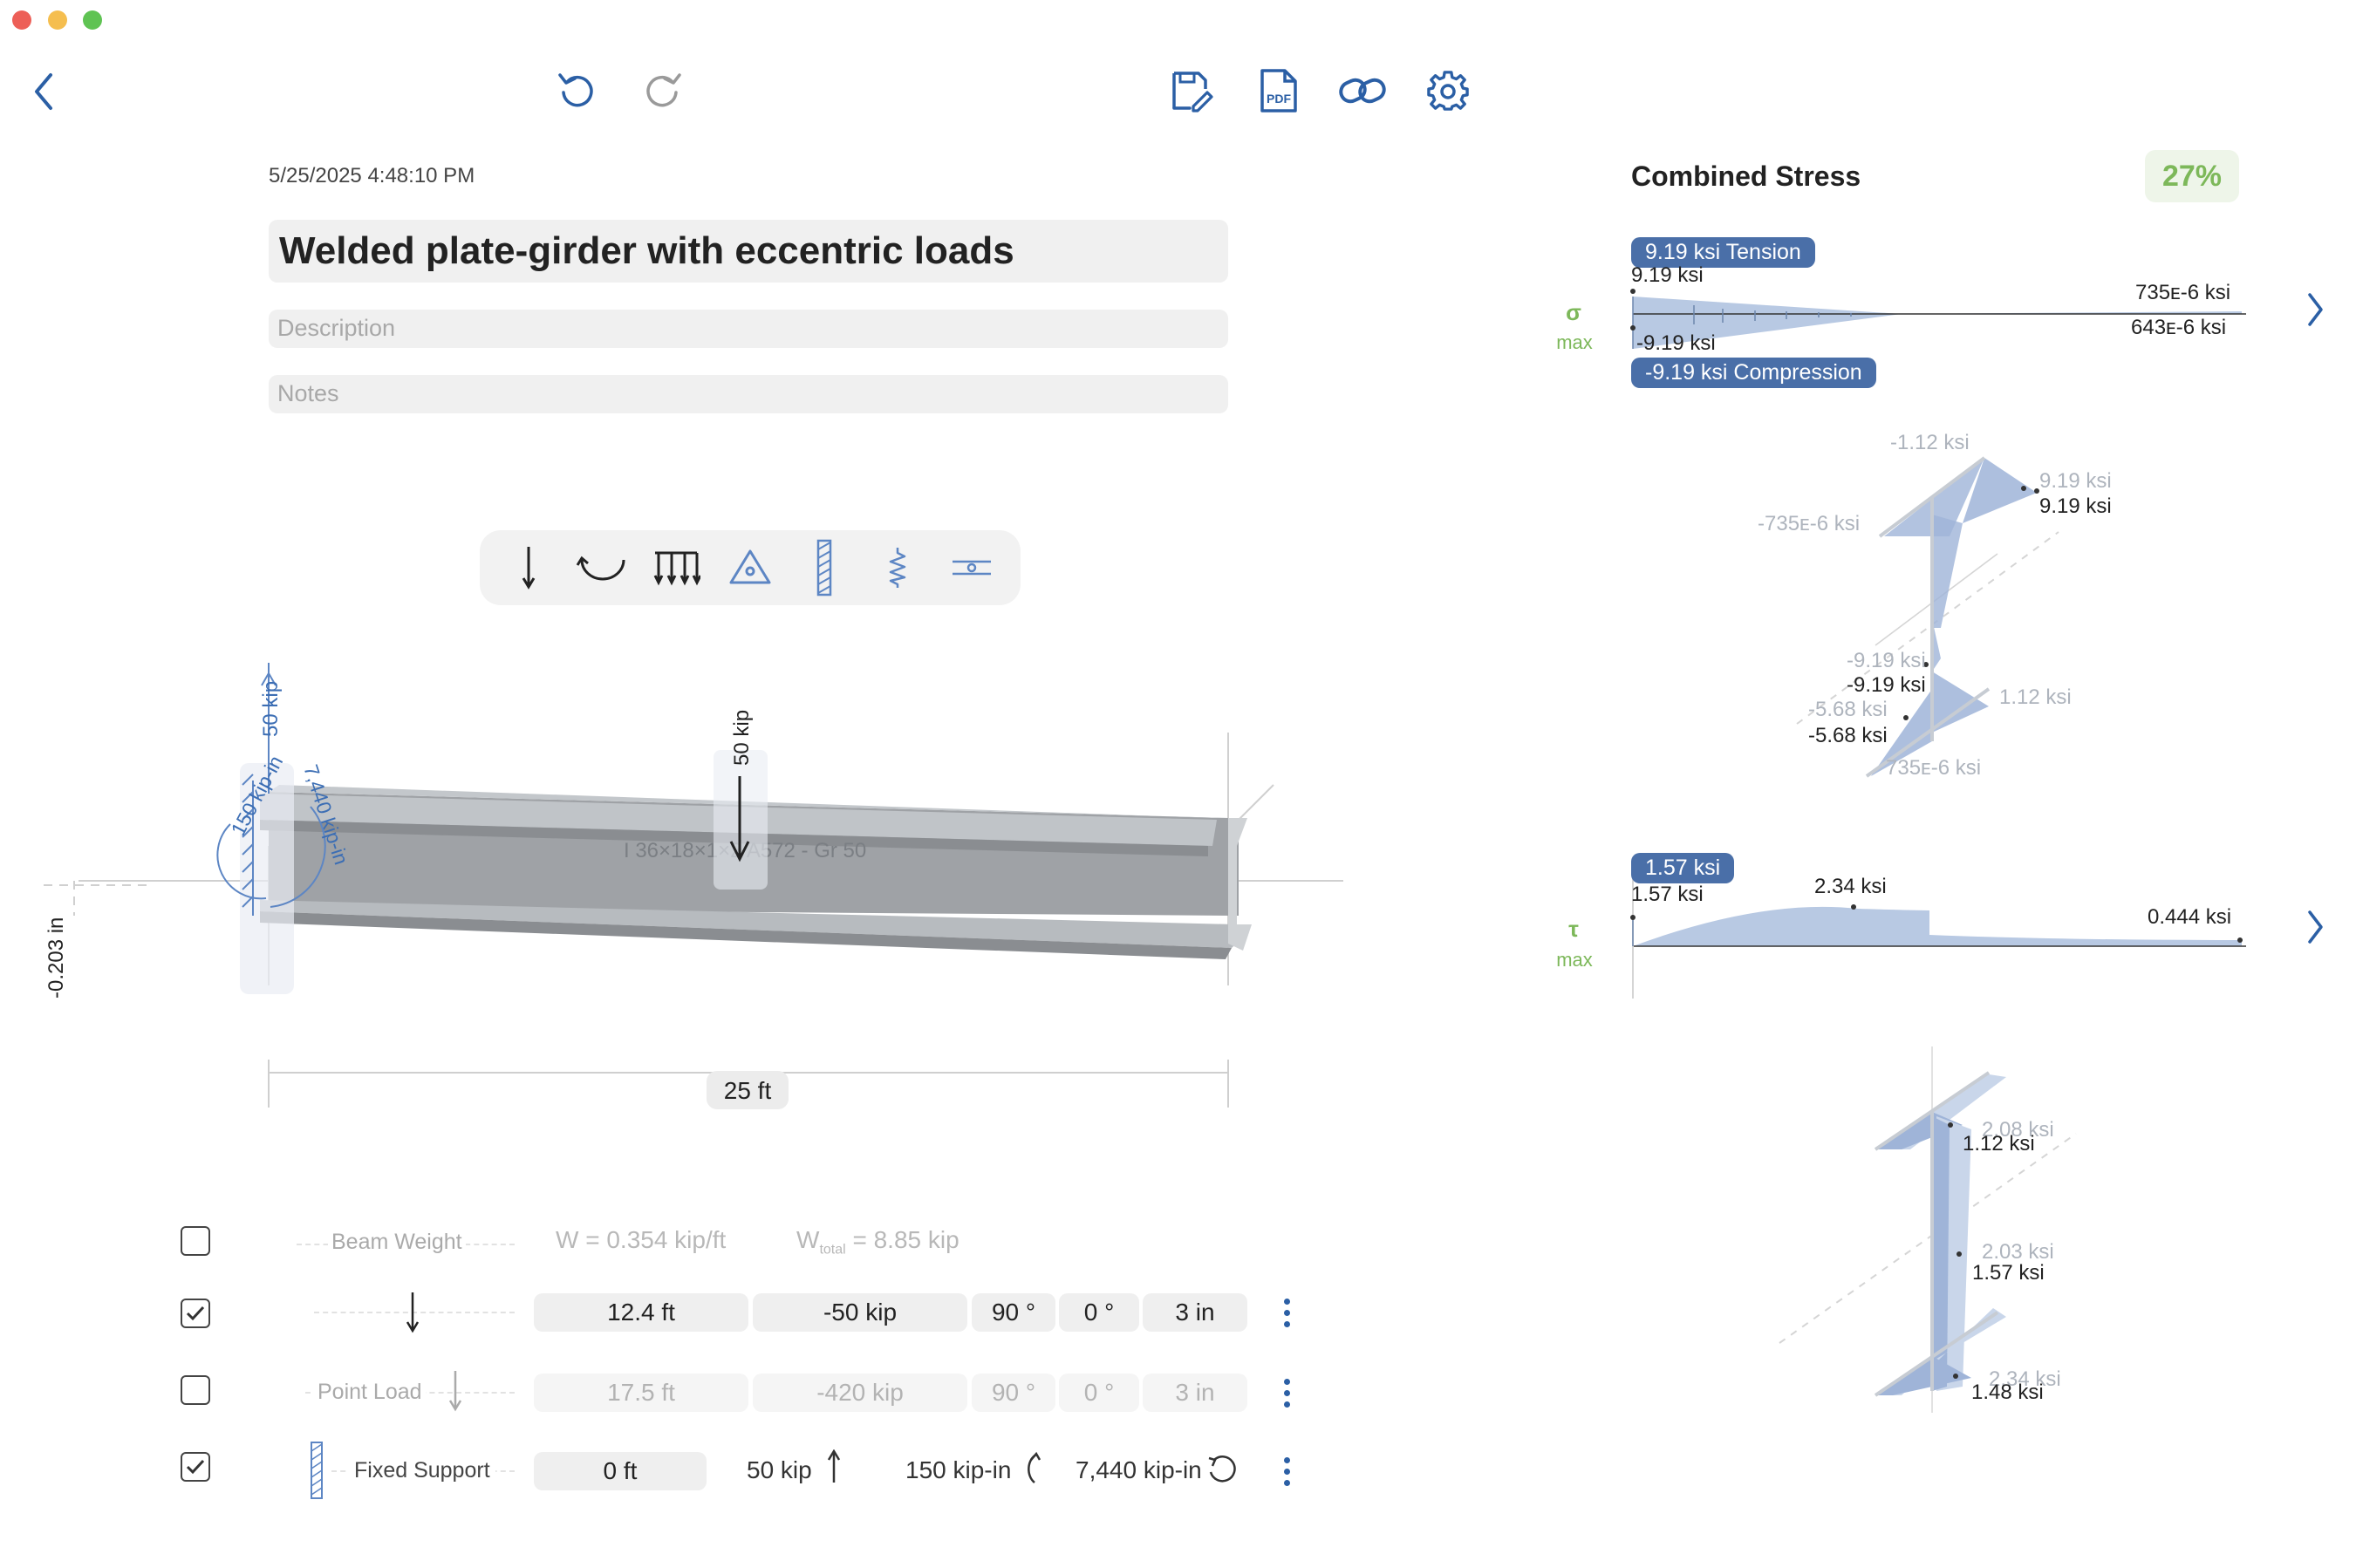 Image resolution: width=2356 pixels, height=1568 pixels. What do you see at coordinates (2008, 1392) in the screenshot?
I see `tau-section-label-f: 1.48 ksi` at bounding box center [2008, 1392].